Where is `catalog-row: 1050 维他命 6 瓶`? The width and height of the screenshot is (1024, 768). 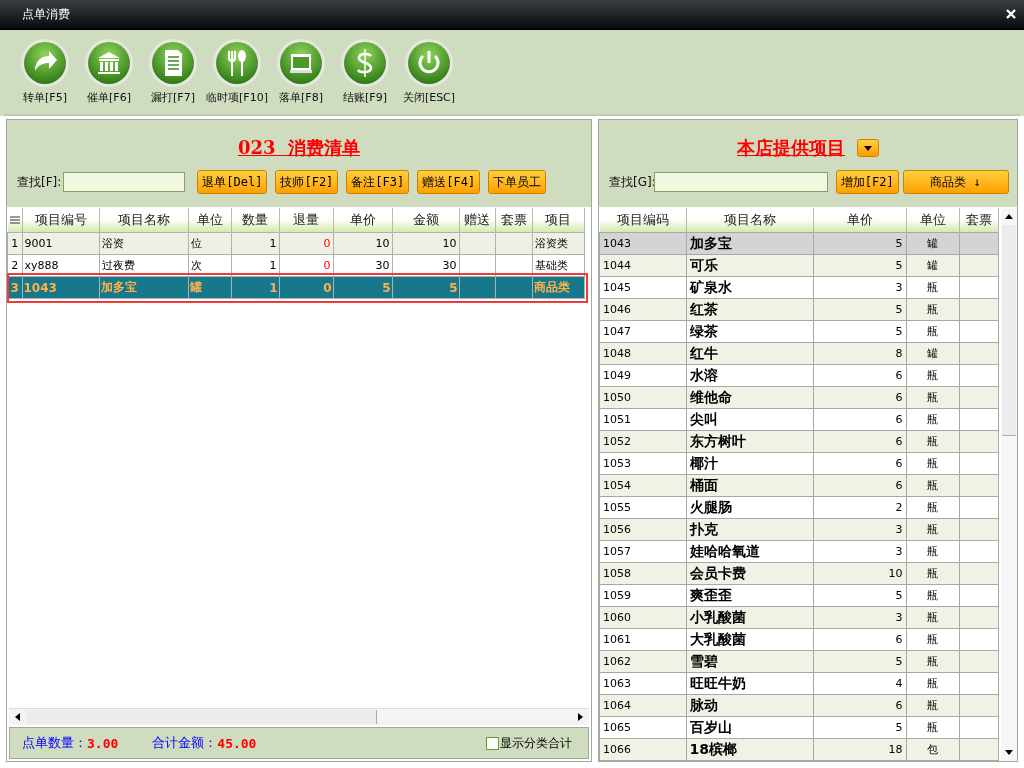 catalog-row: 1050 维他命 6 瓶 is located at coordinates (799, 397).